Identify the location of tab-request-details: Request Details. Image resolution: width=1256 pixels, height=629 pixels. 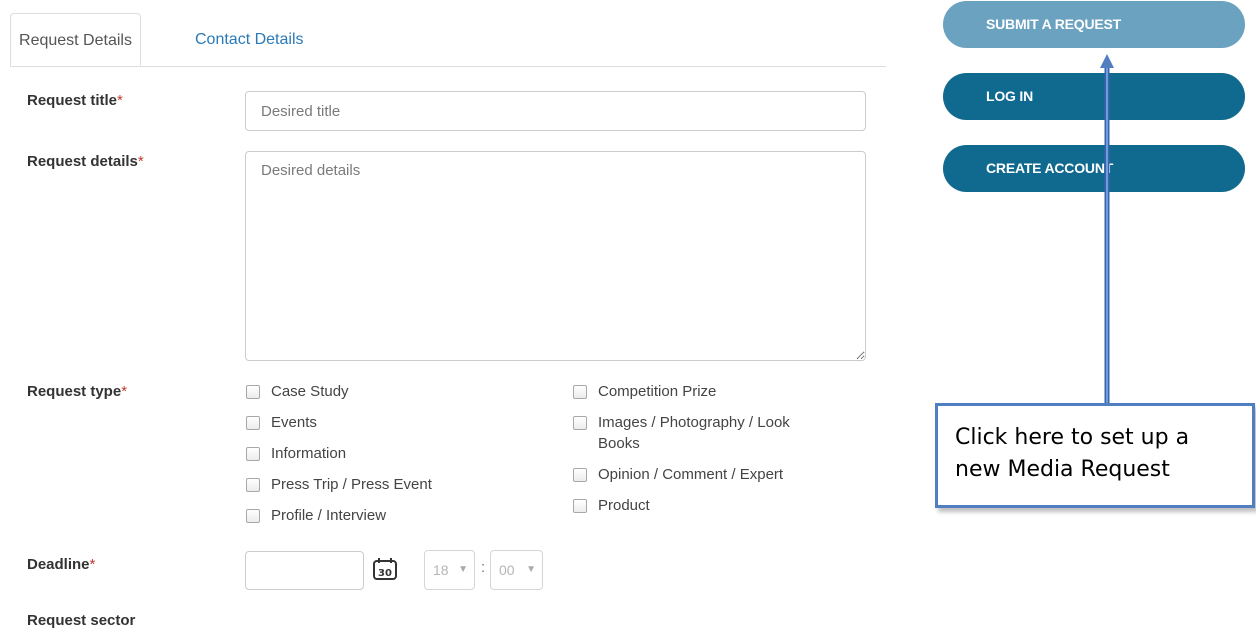
(75, 39).